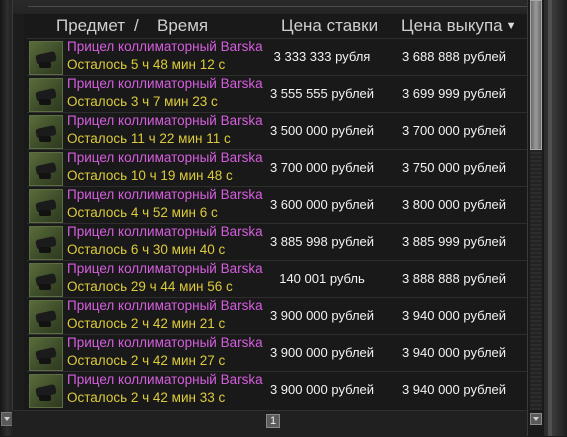 The width and height of the screenshot is (567, 437). Describe the element at coordinates (454, 167) in the screenshot. I see `lot-buyout-price: 3 750 000 рублей` at that location.